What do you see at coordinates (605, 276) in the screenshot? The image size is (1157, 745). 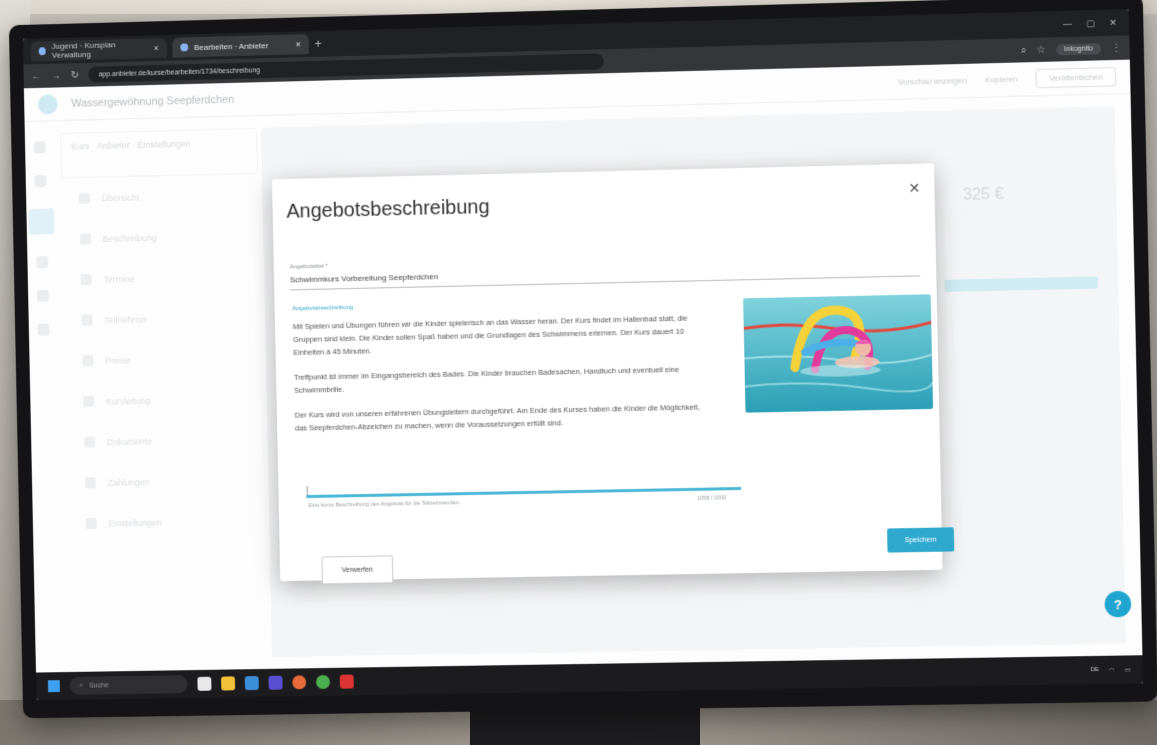 I see `title-field: Schwimmkurs Vorbereitung Seepferdchen` at bounding box center [605, 276].